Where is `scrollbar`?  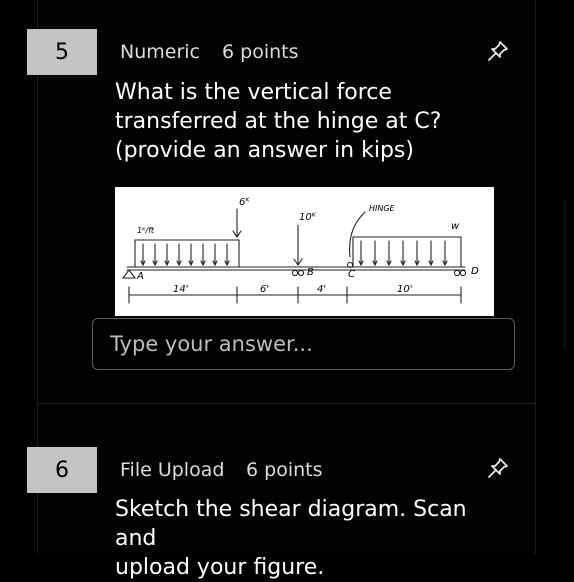 scrollbar is located at coordinates (564, 275).